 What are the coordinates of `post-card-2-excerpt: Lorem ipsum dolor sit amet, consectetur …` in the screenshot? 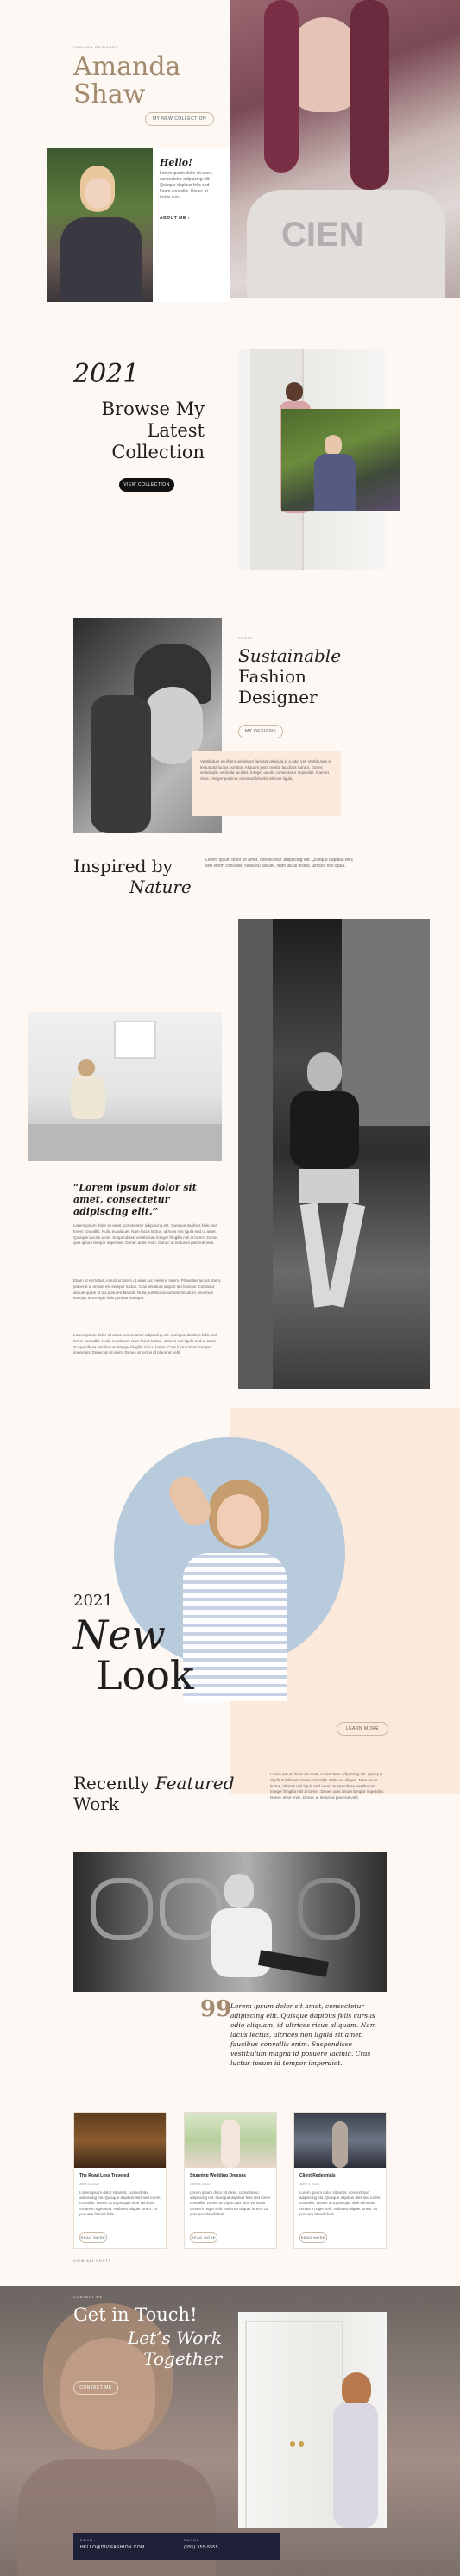 It's located at (231, 2203).